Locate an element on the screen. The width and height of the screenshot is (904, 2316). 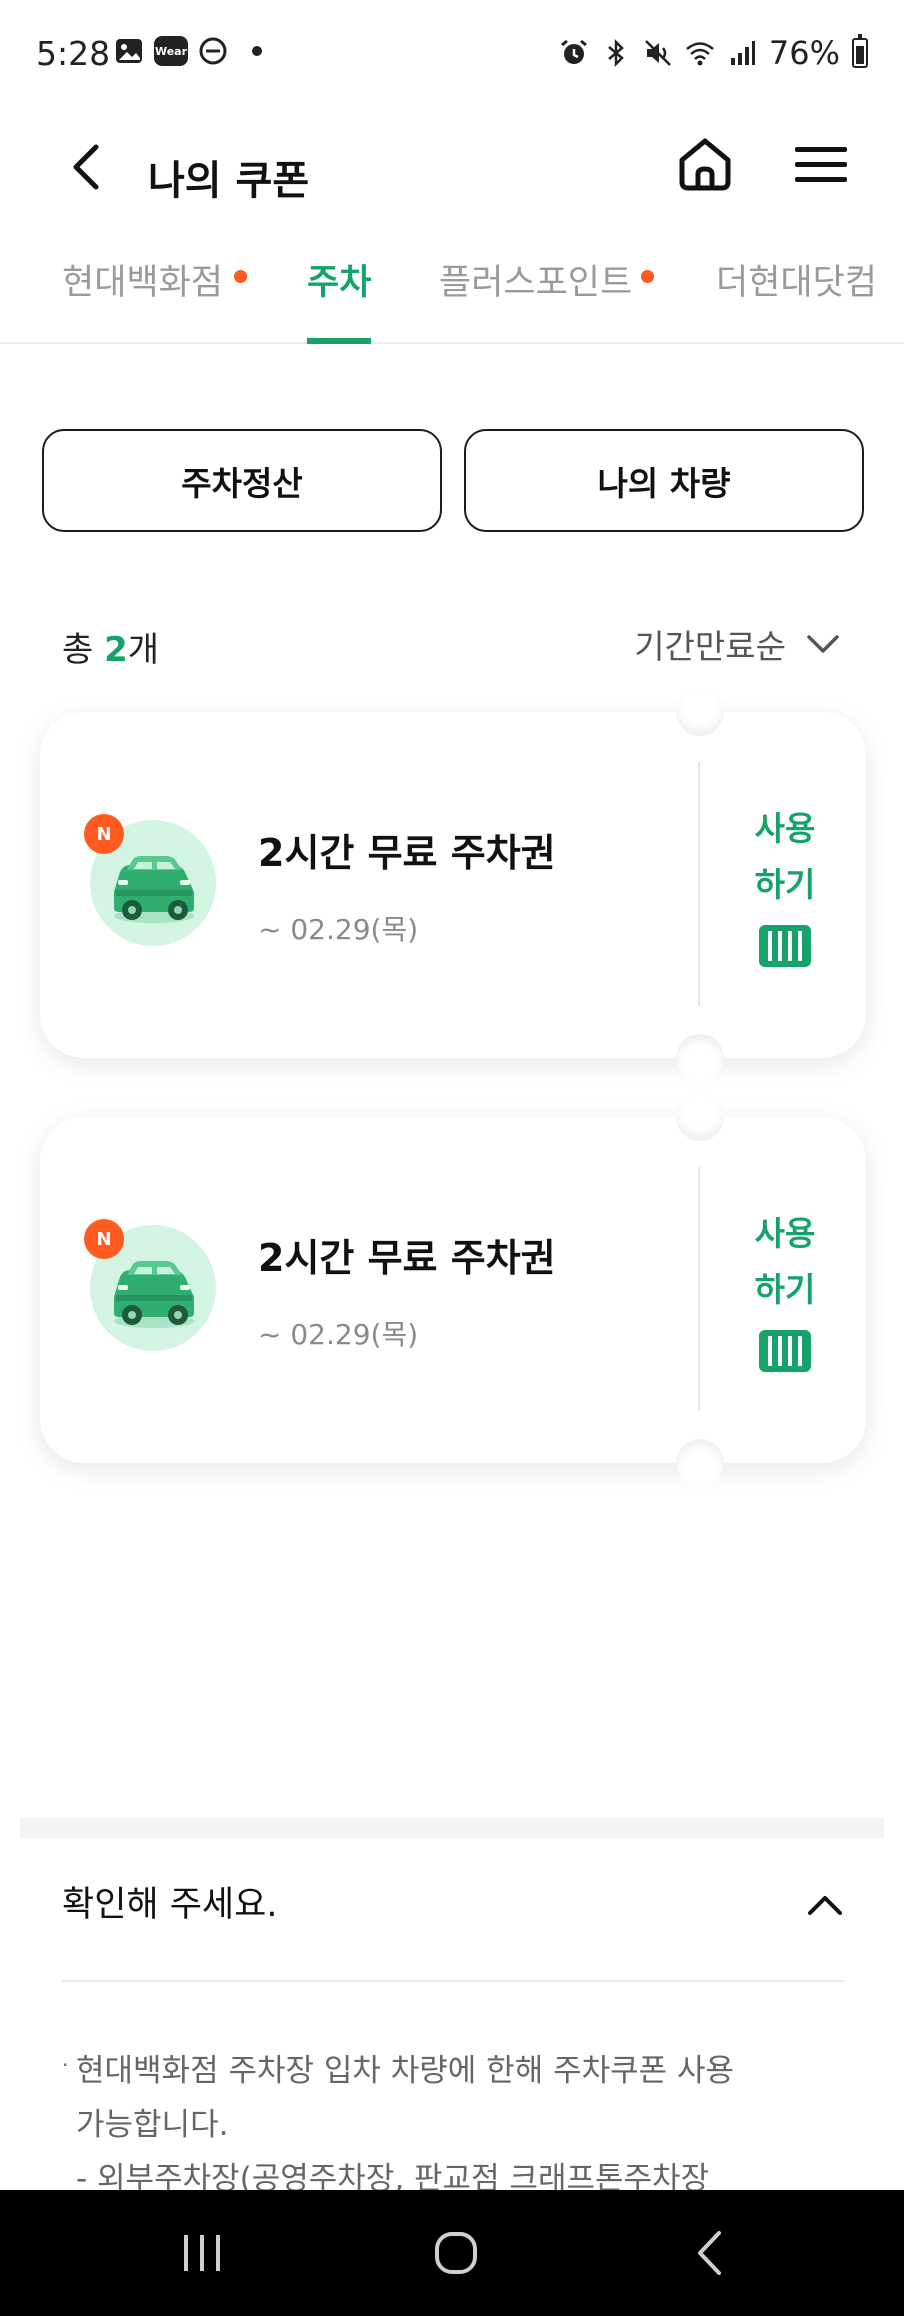
tab-the-hyundai-com: 더현대닷컴 is located at coordinates (796, 299).